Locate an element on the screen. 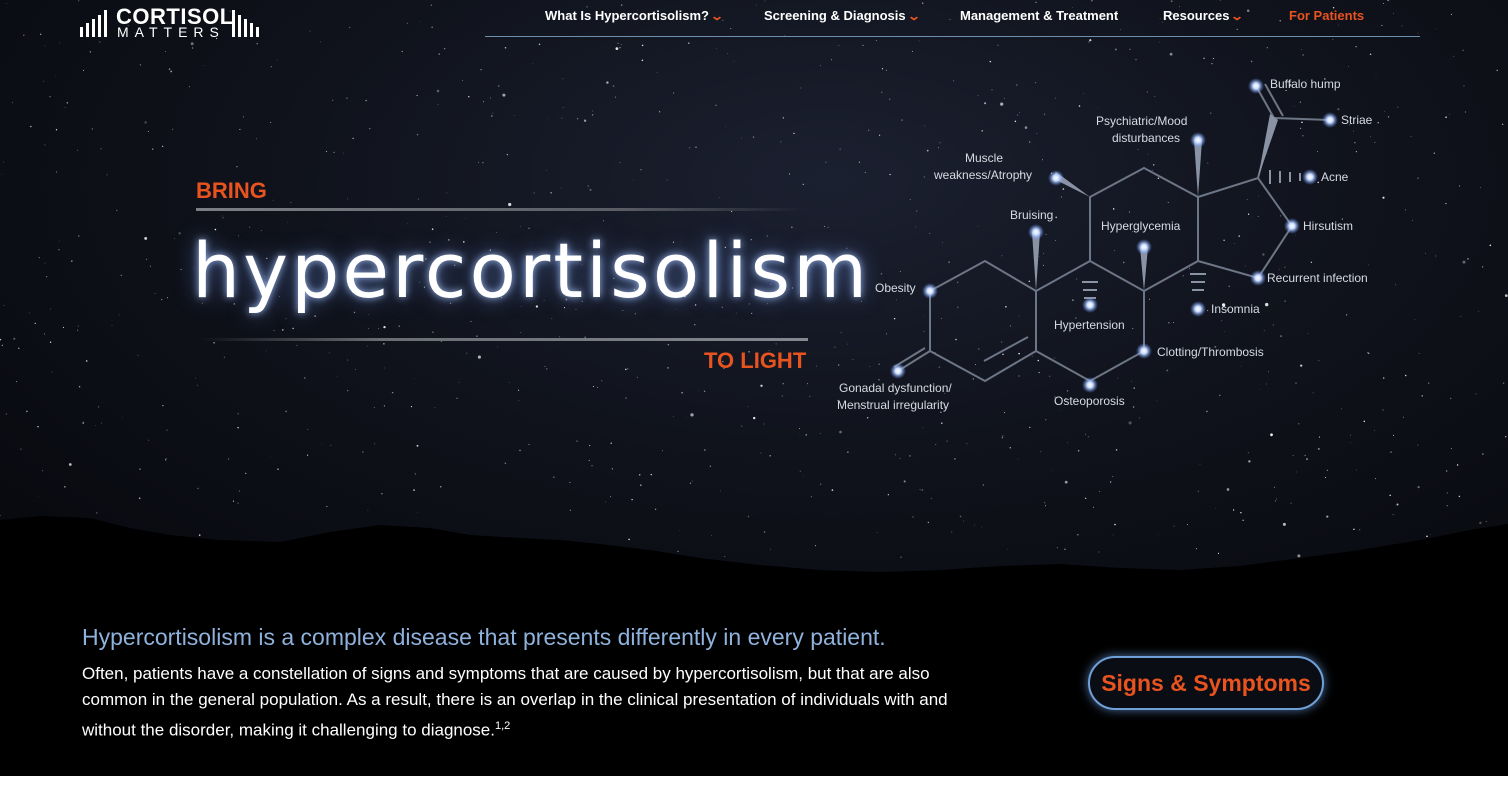 The height and width of the screenshot is (812, 1508). label-clotting-thrombosis: Clotting/Thrombosis is located at coordinates (1210, 352).